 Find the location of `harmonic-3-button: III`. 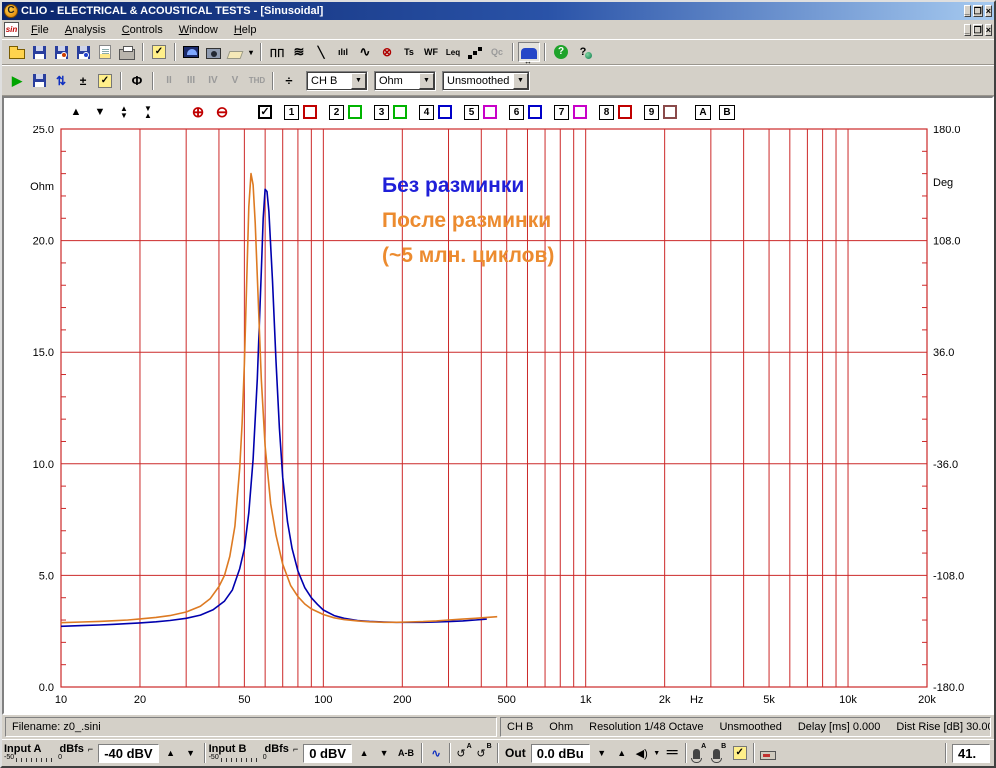

harmonic-3-button: III is located at coordinates (191, 81).